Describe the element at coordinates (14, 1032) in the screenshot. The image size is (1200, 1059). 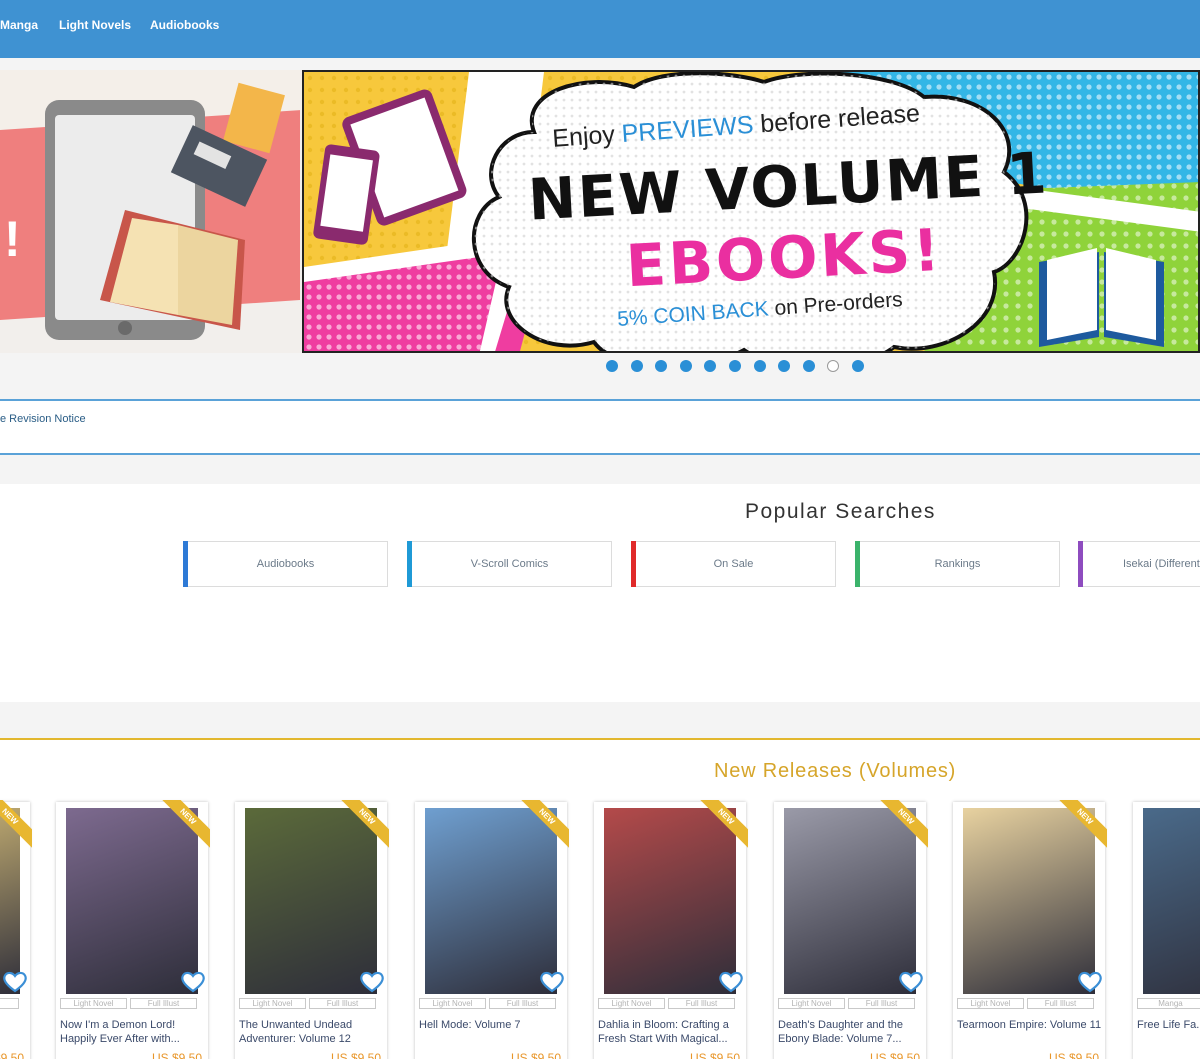
I see `book-title` at that location.